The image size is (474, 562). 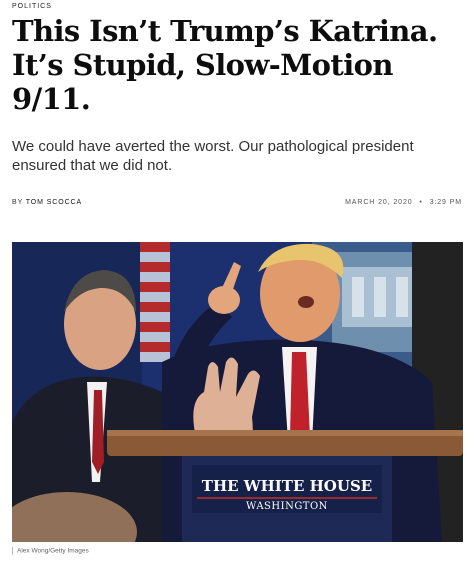 What do you see at coordinates (445, 202) in the screenshot?
I see `publish-time: 3:29 PM` at bounding box center [445, 202].